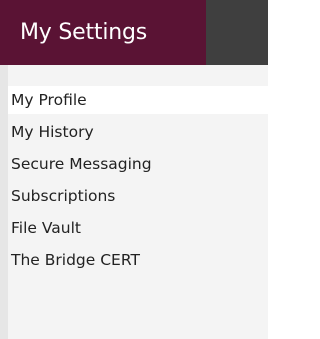 This screenshot has width=320, height=339. What do you see at coordinates (84, 32) in the screenshot?
I see `page-title: My Settings` at bounding box center [84, 32].